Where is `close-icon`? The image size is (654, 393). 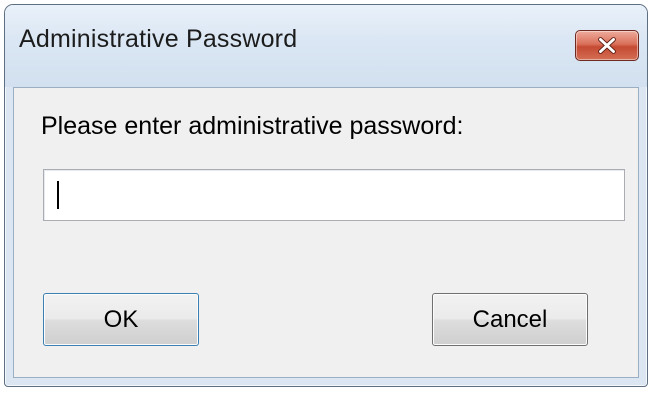 close-icon is located at coordinates (607, 45).